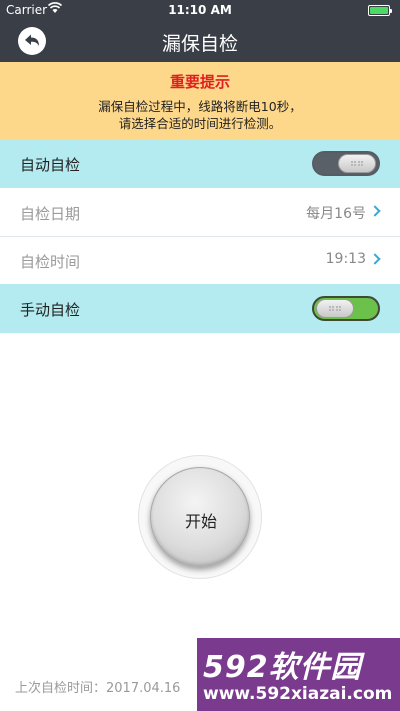  What do you see at coordinates (50, 214) in the screenshot?
I see `check-date-label: 自检日期` at bounding box center [50, 214].